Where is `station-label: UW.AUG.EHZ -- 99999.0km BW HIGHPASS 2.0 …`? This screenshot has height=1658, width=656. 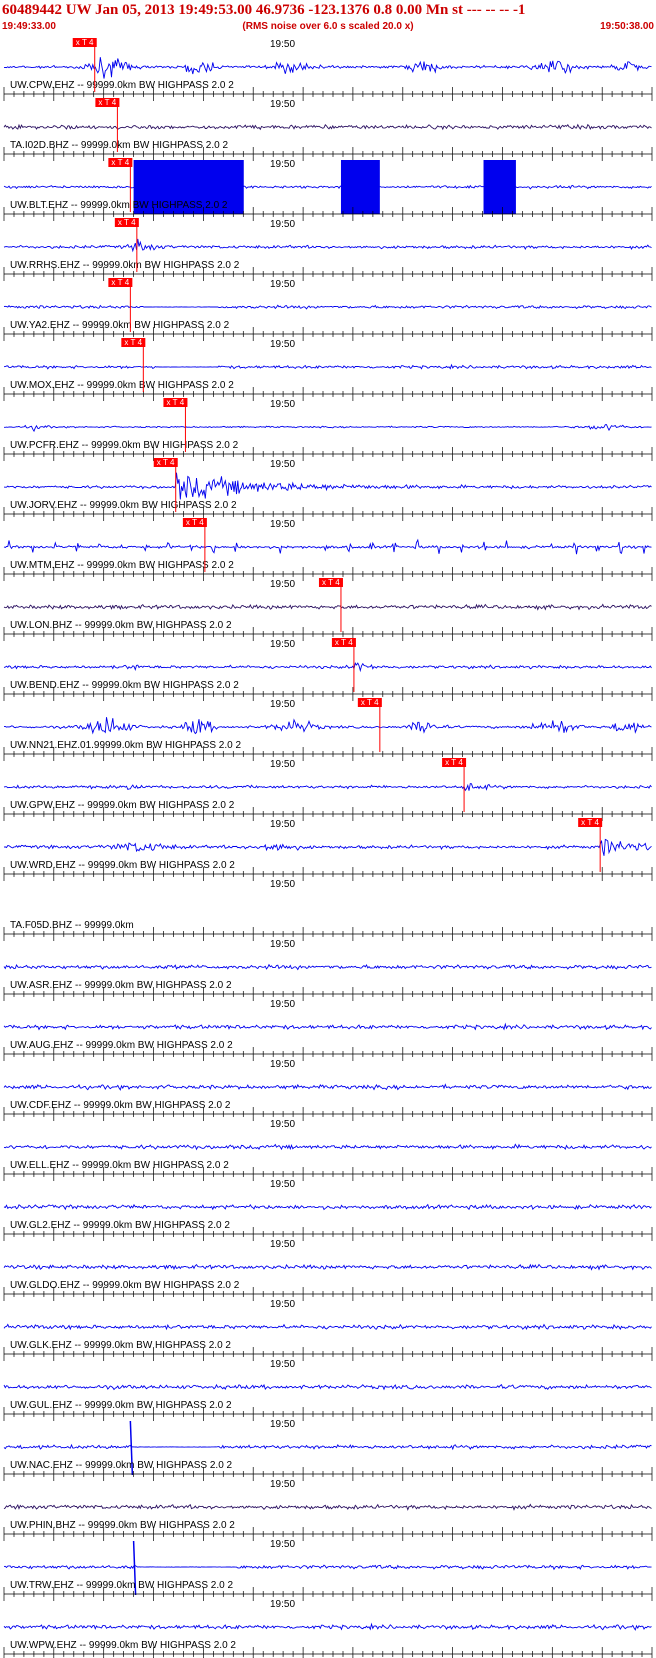 station-label: UW.AUG.EHZ -- 99999.0km BW HIGHPASS 2.0 … is located at coordinates (121, 1045).